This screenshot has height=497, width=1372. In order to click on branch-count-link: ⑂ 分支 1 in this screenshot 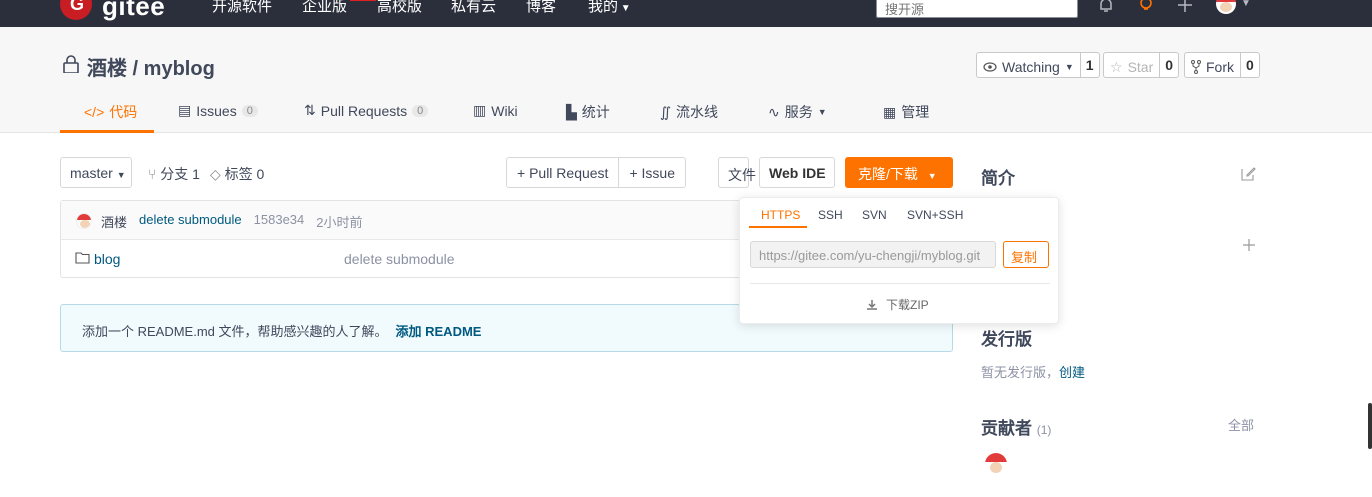, I will do `click(174, 174)`.